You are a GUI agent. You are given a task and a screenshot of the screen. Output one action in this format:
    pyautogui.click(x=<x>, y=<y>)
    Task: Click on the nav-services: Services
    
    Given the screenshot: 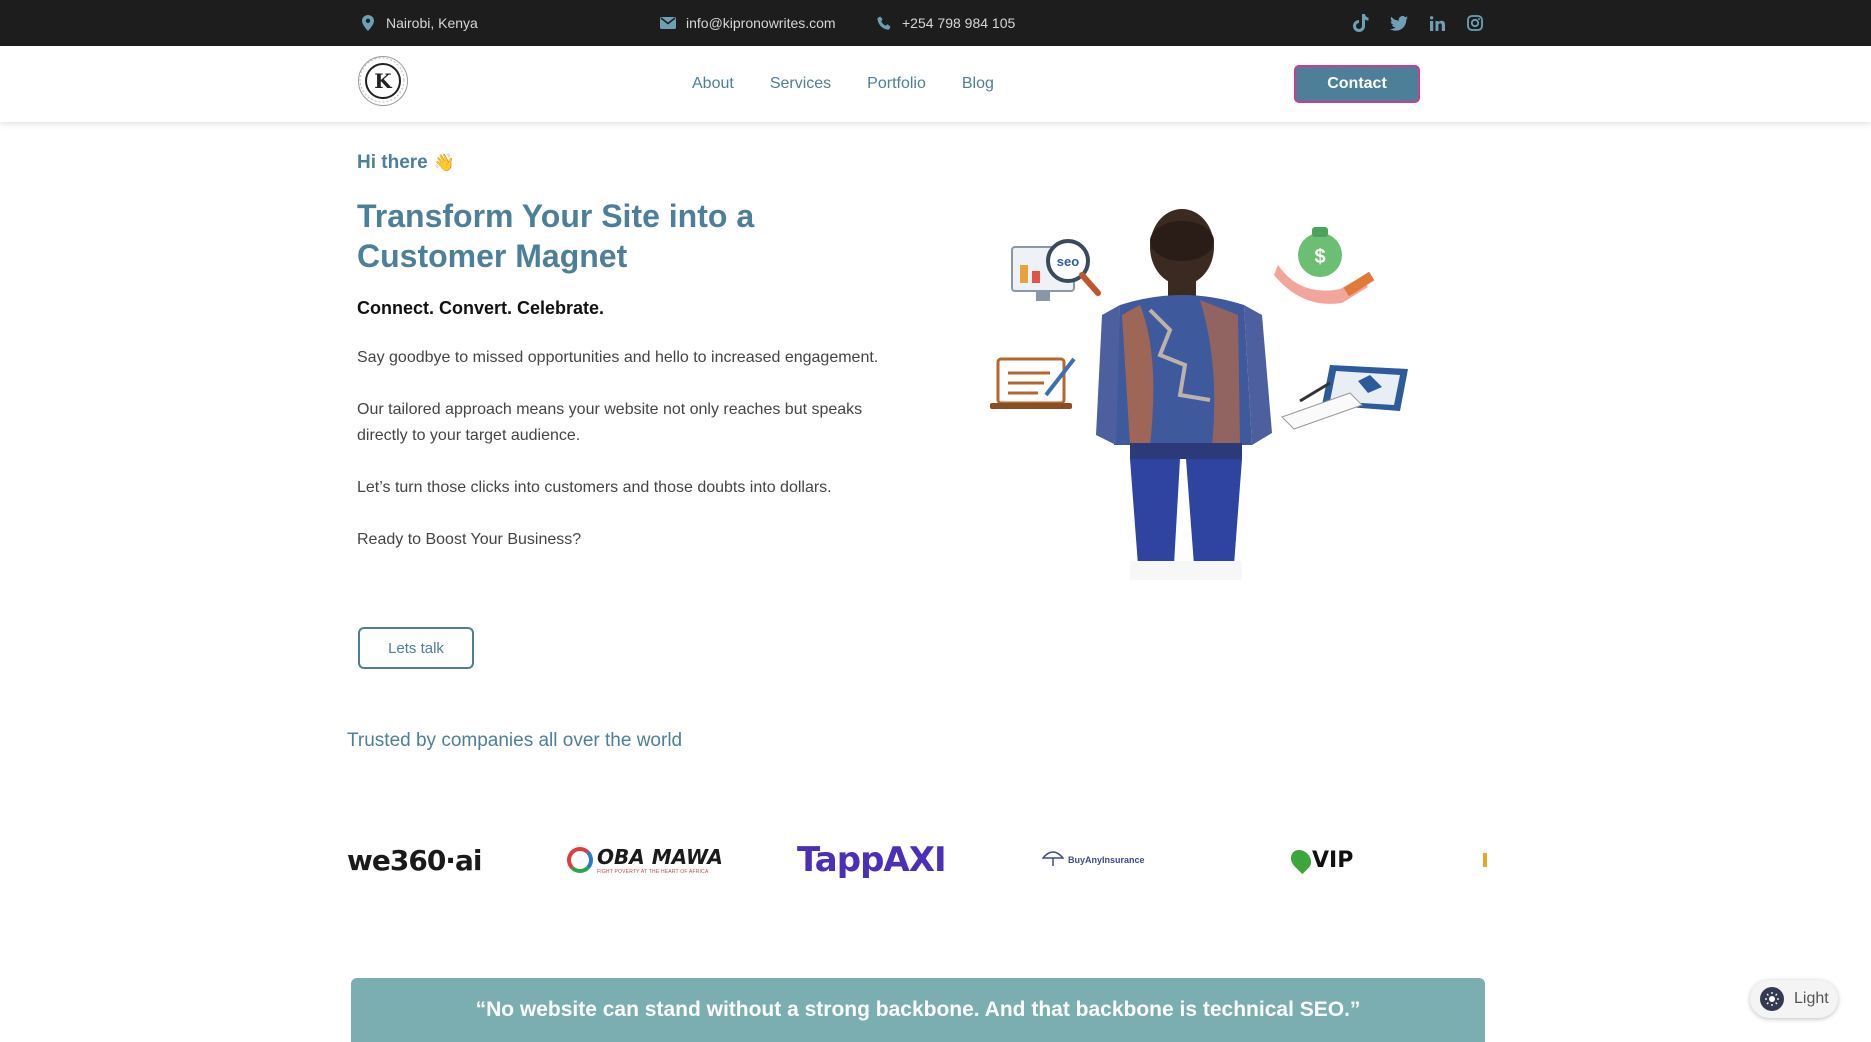 What is the action you would take?
    pyautogui.click(x=800, y=84)
    